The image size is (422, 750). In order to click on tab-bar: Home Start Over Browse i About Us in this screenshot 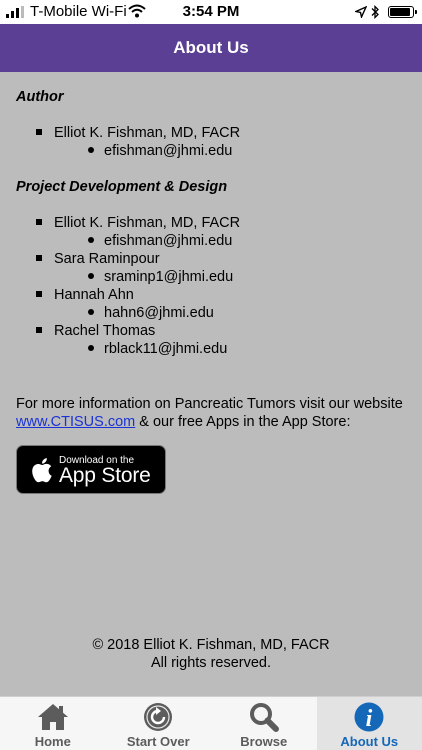, I will do `click(211, 723)`.